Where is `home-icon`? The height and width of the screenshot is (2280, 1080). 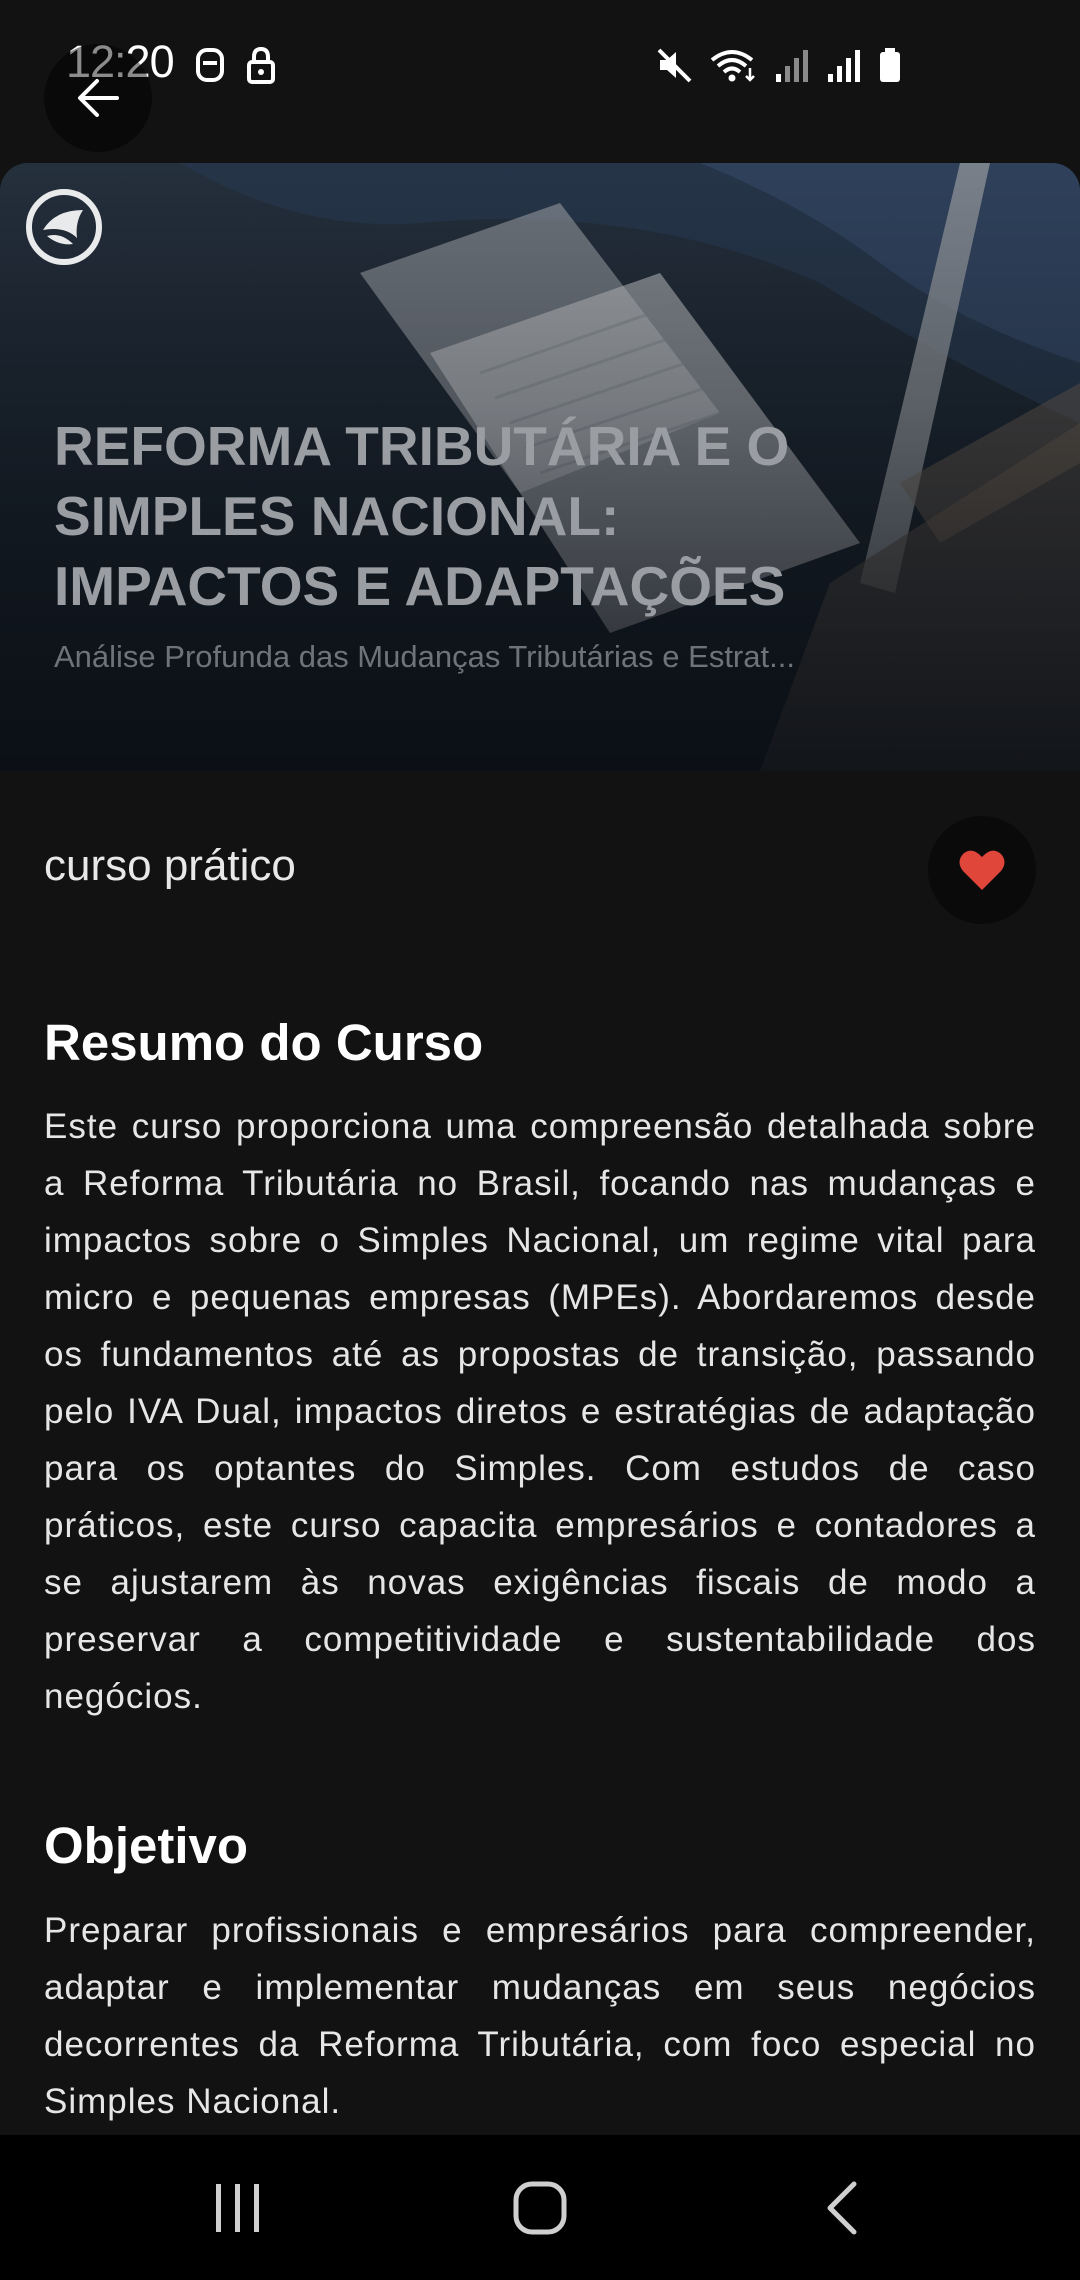
home-icon is located at coordinates (540, 2207).